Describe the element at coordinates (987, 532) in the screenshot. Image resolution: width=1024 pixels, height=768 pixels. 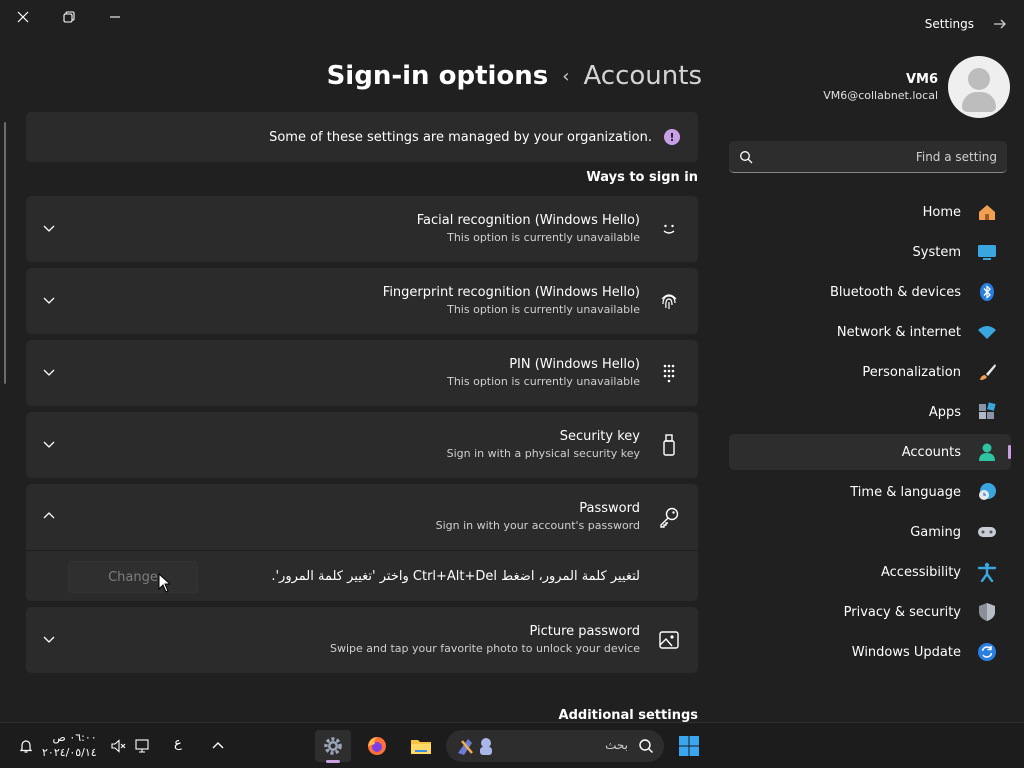
I see `gamepad-icon` at that location.